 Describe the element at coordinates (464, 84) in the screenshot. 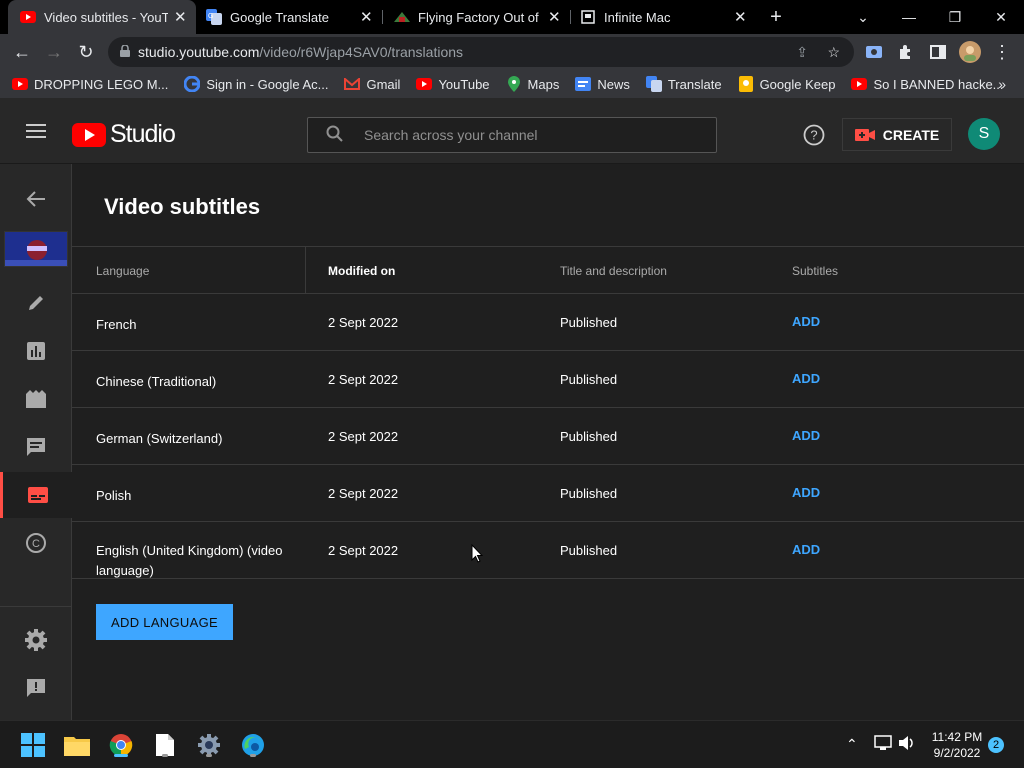

I see `bookmark-label: YouTube` at that location.